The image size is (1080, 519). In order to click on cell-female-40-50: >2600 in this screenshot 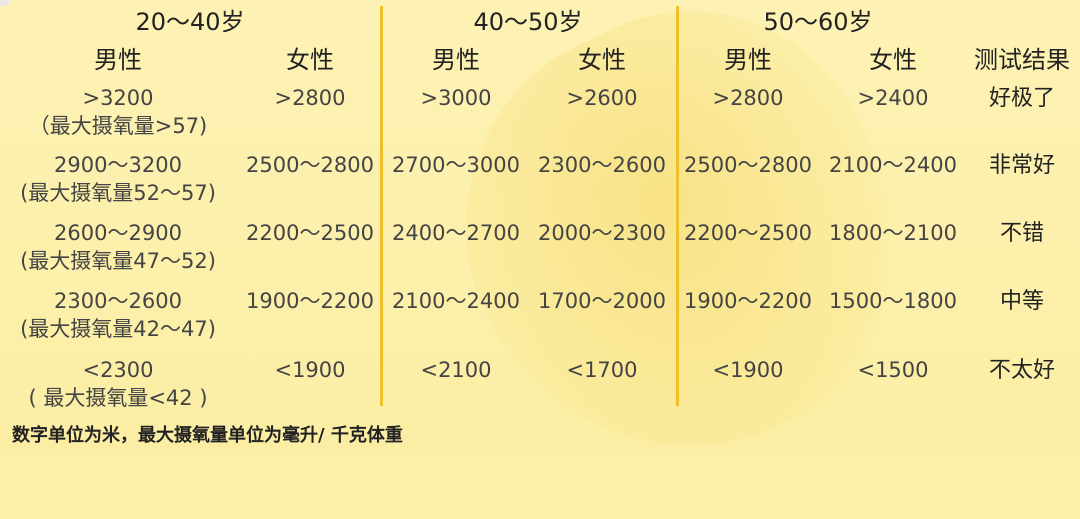, I will do `click(602, 98)`.